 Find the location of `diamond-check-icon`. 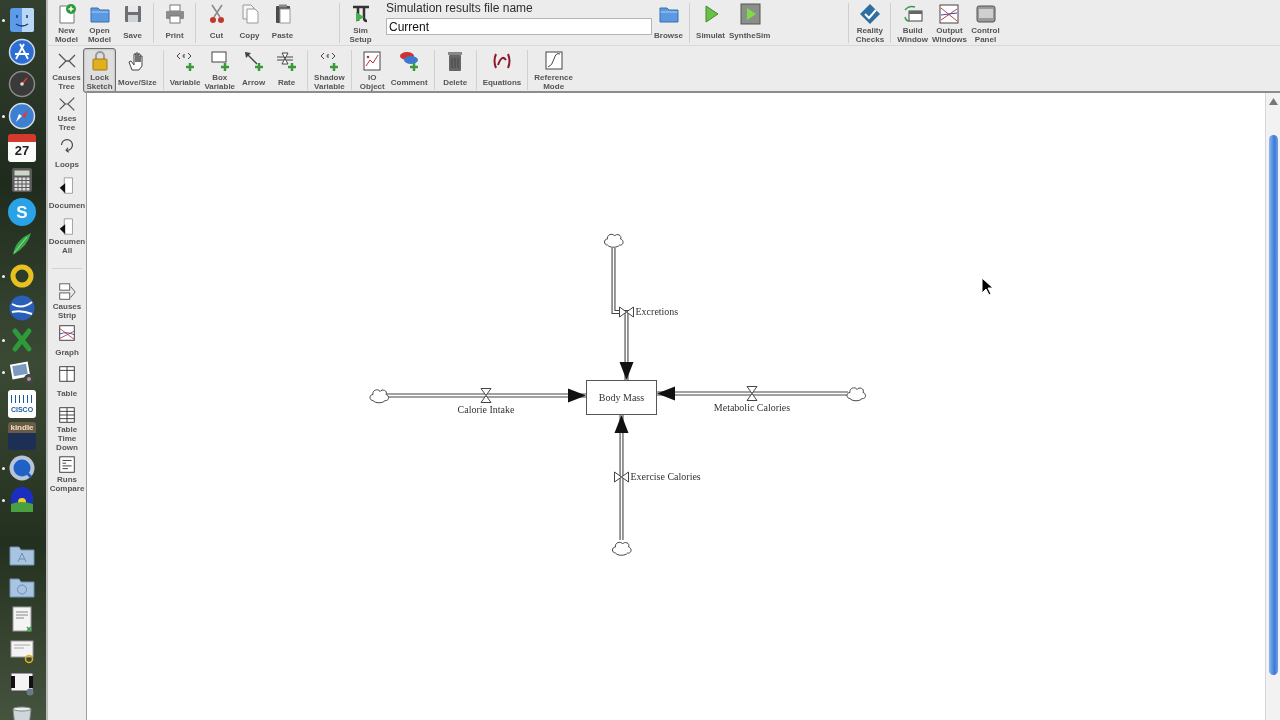

diamond-check-icon is located at coordinates (869, 14).